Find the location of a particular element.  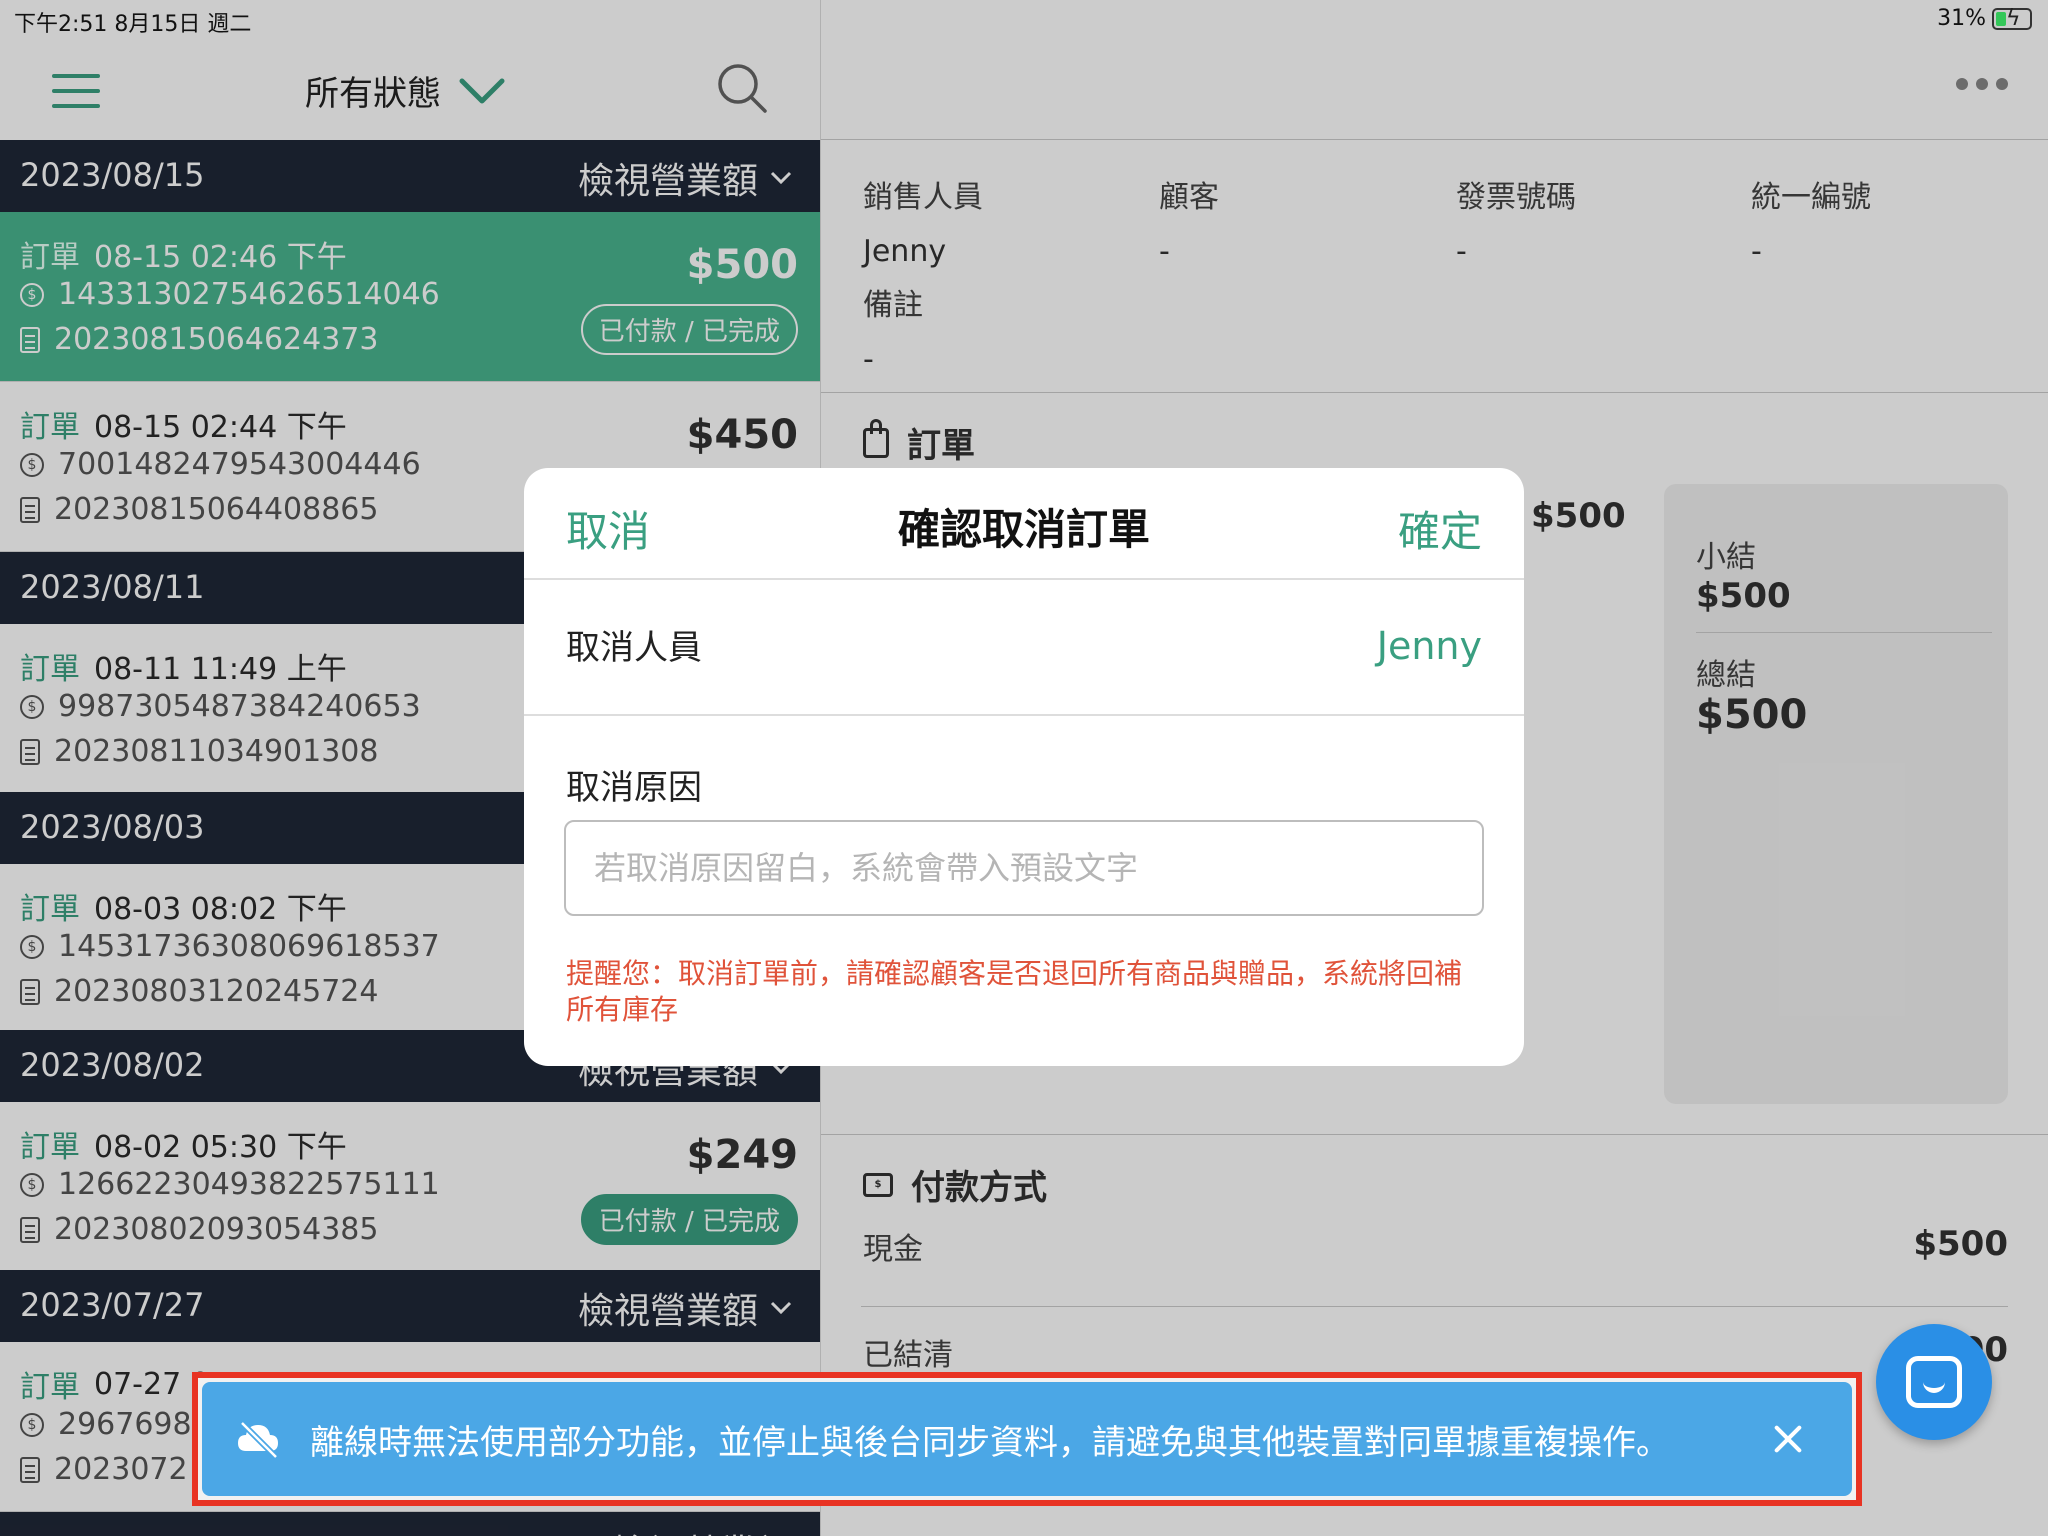

canceller-label: 取消人員 is located at coordinates (634, 648).